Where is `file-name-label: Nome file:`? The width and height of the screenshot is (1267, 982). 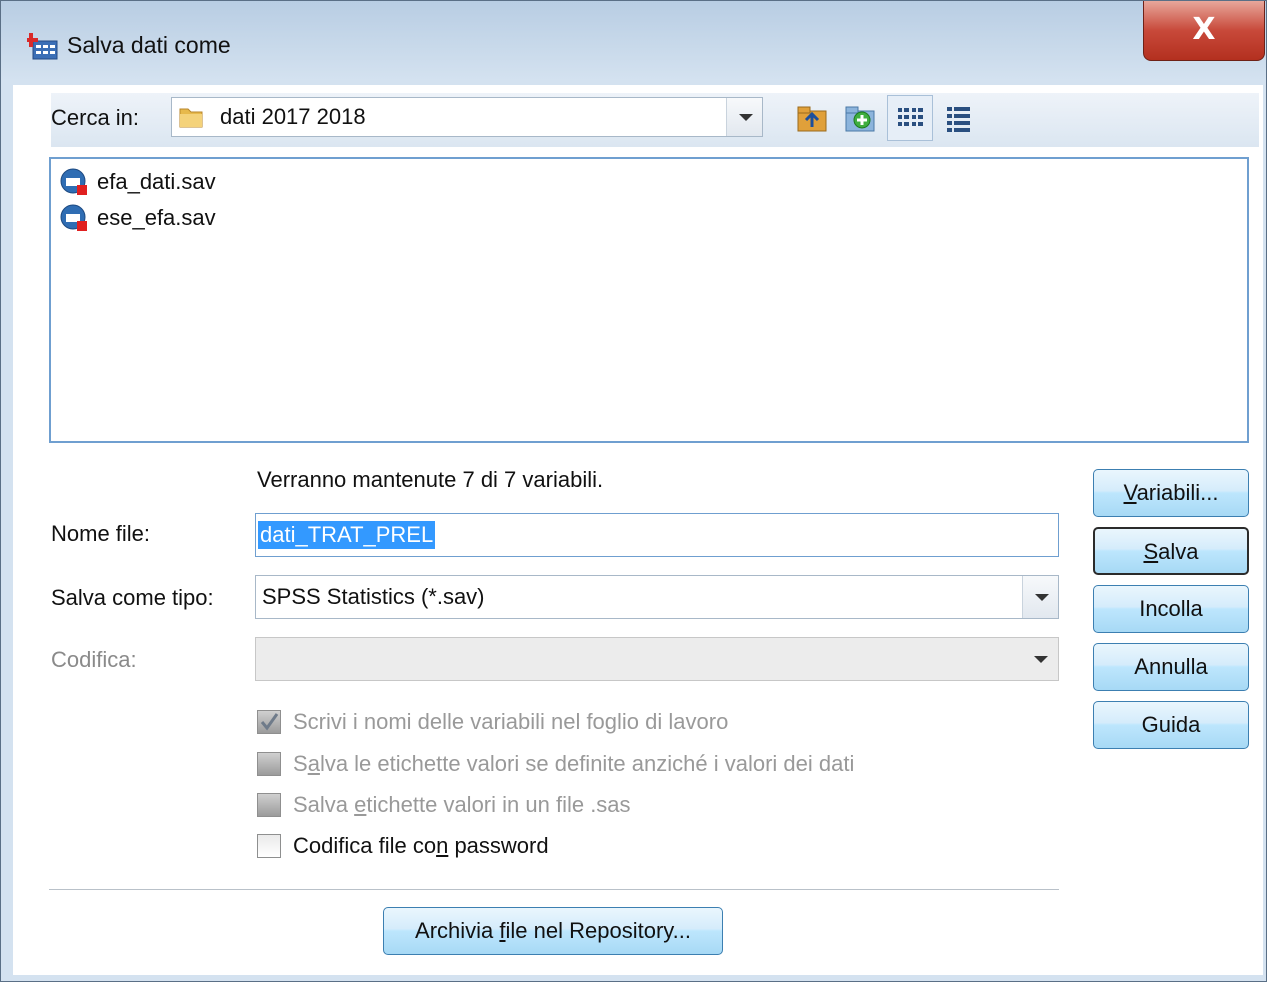 file-name-label: Nome file: is located at coordinates (101, 533).